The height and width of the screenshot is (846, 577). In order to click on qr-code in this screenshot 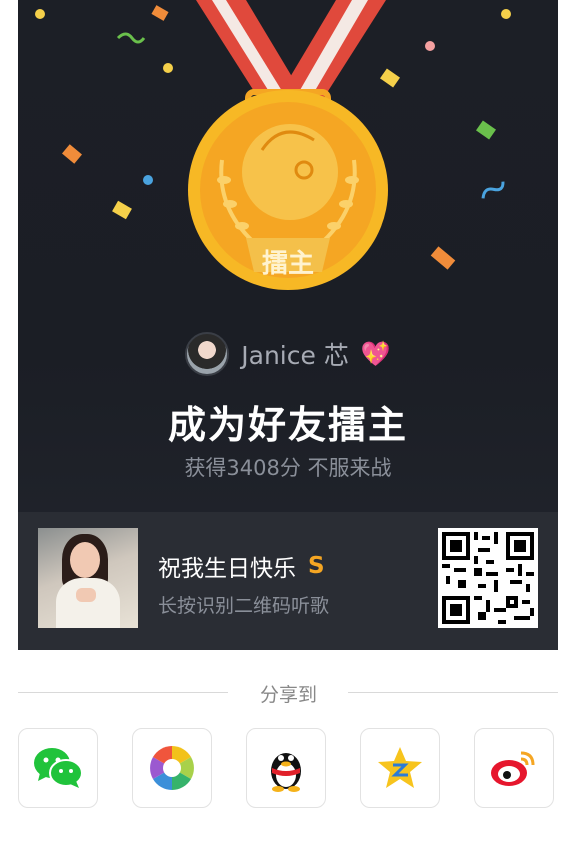, I will do `click(488, 578)`.